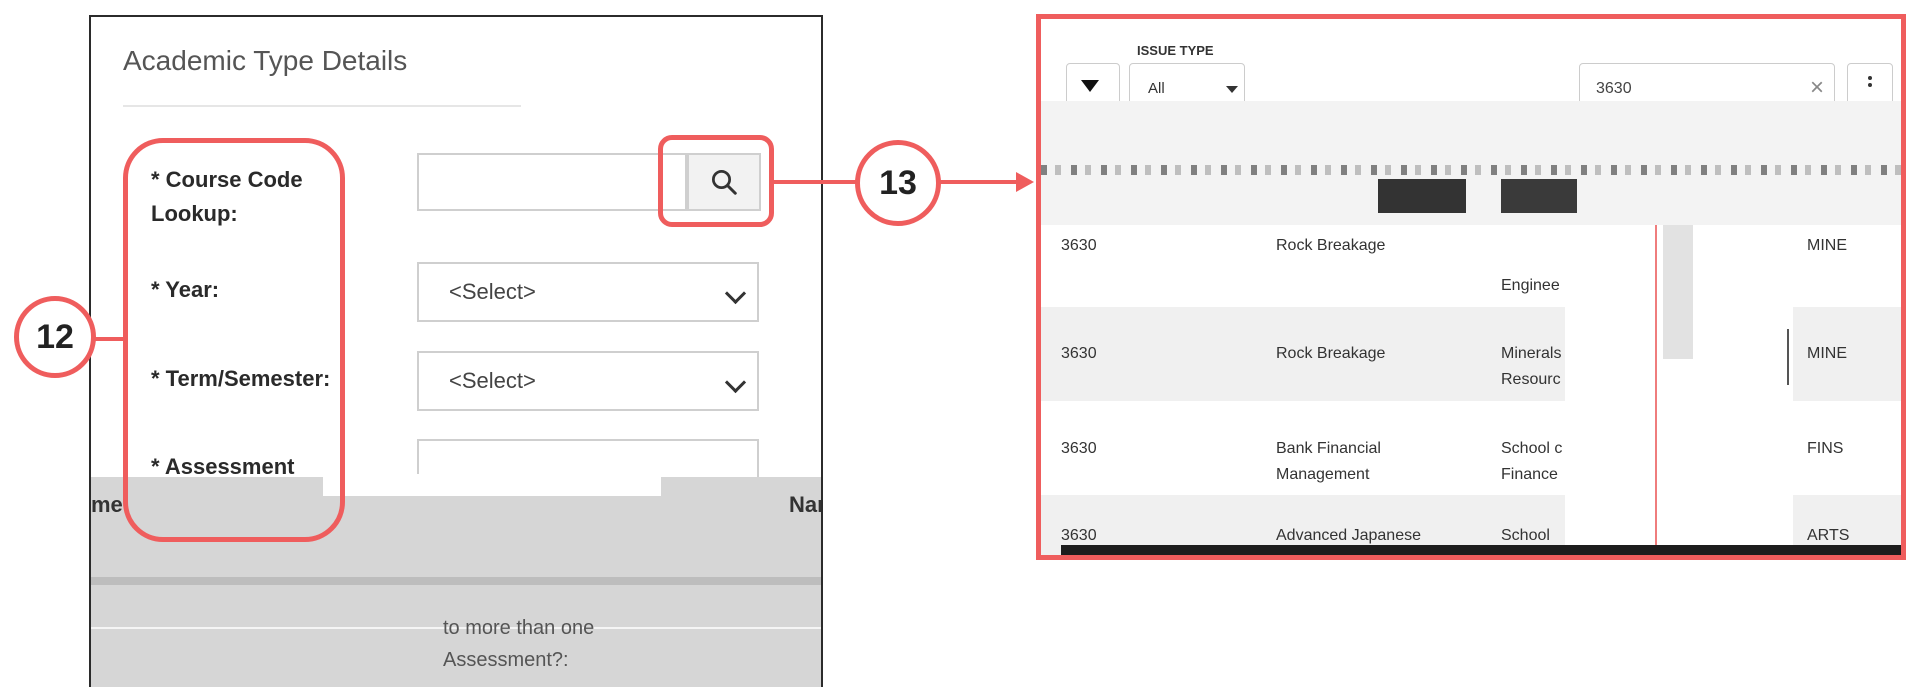 This screenshot has height=687, width=1906. Describe the element at coordinates (1825, 448) in the screenshot. I see `org-code-cell: FINS` at that location.